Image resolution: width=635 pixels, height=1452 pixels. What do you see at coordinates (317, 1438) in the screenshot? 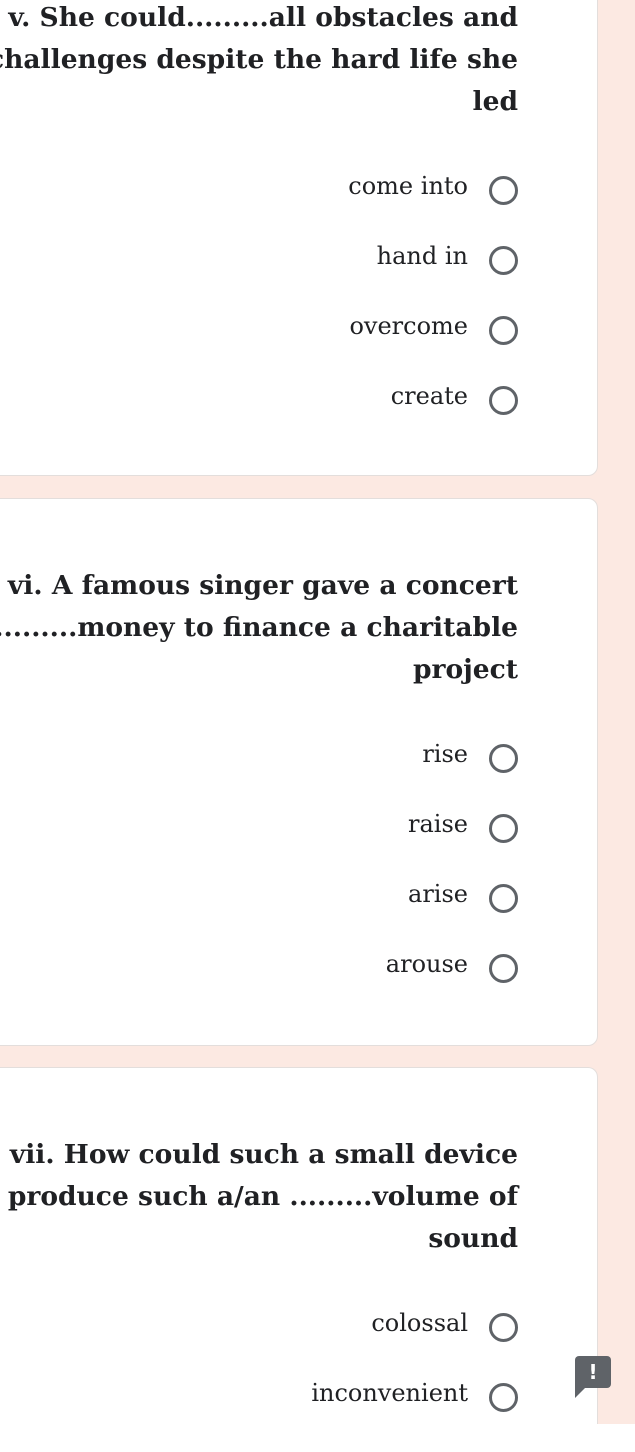
I see `bottom-bar` at bounding box center [317, 1438].